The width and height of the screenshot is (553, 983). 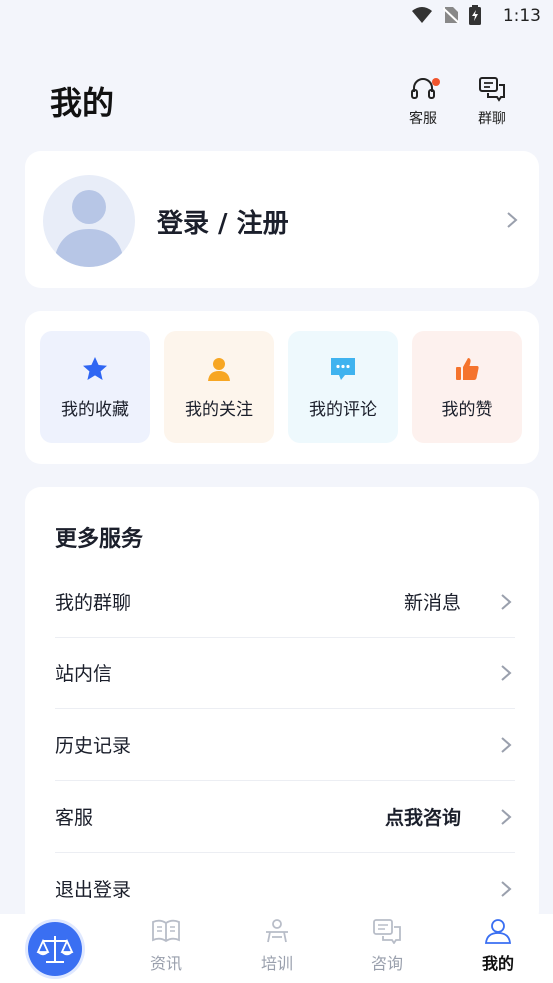 What do you see at coordinates (386, 963) in the screenshot?
I see `tab-label: 咨询` at bounding box center [386, 963].